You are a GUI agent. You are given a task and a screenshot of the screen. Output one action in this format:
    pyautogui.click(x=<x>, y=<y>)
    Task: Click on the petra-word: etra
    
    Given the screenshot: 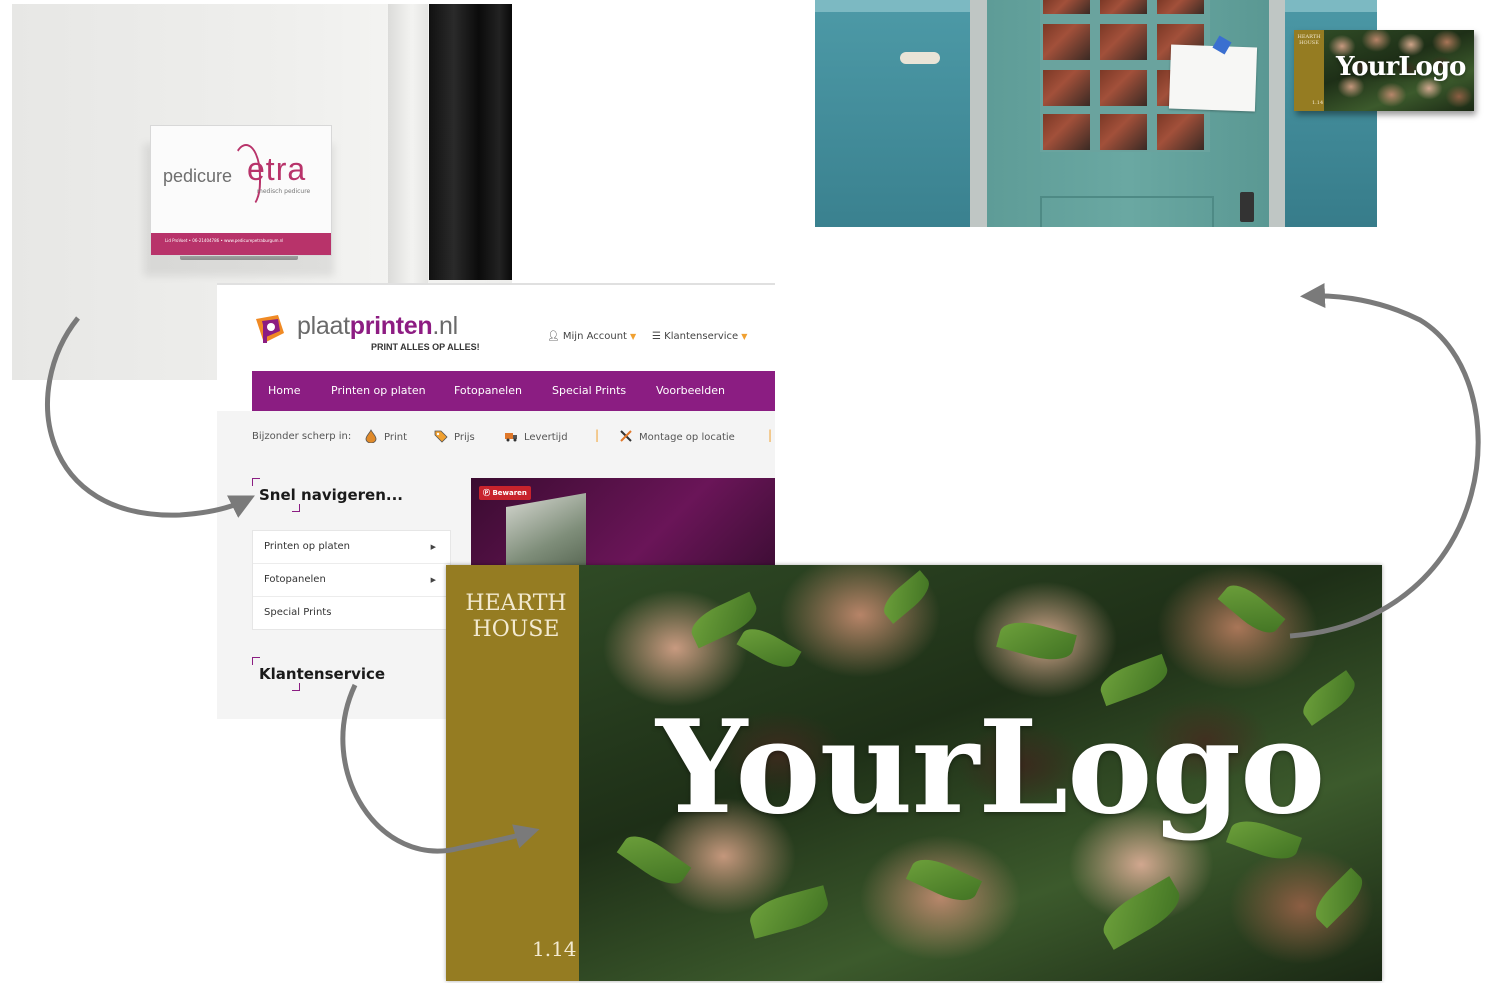 What is the action you would take?
    pyautogui.click(x=277, y=169)
    